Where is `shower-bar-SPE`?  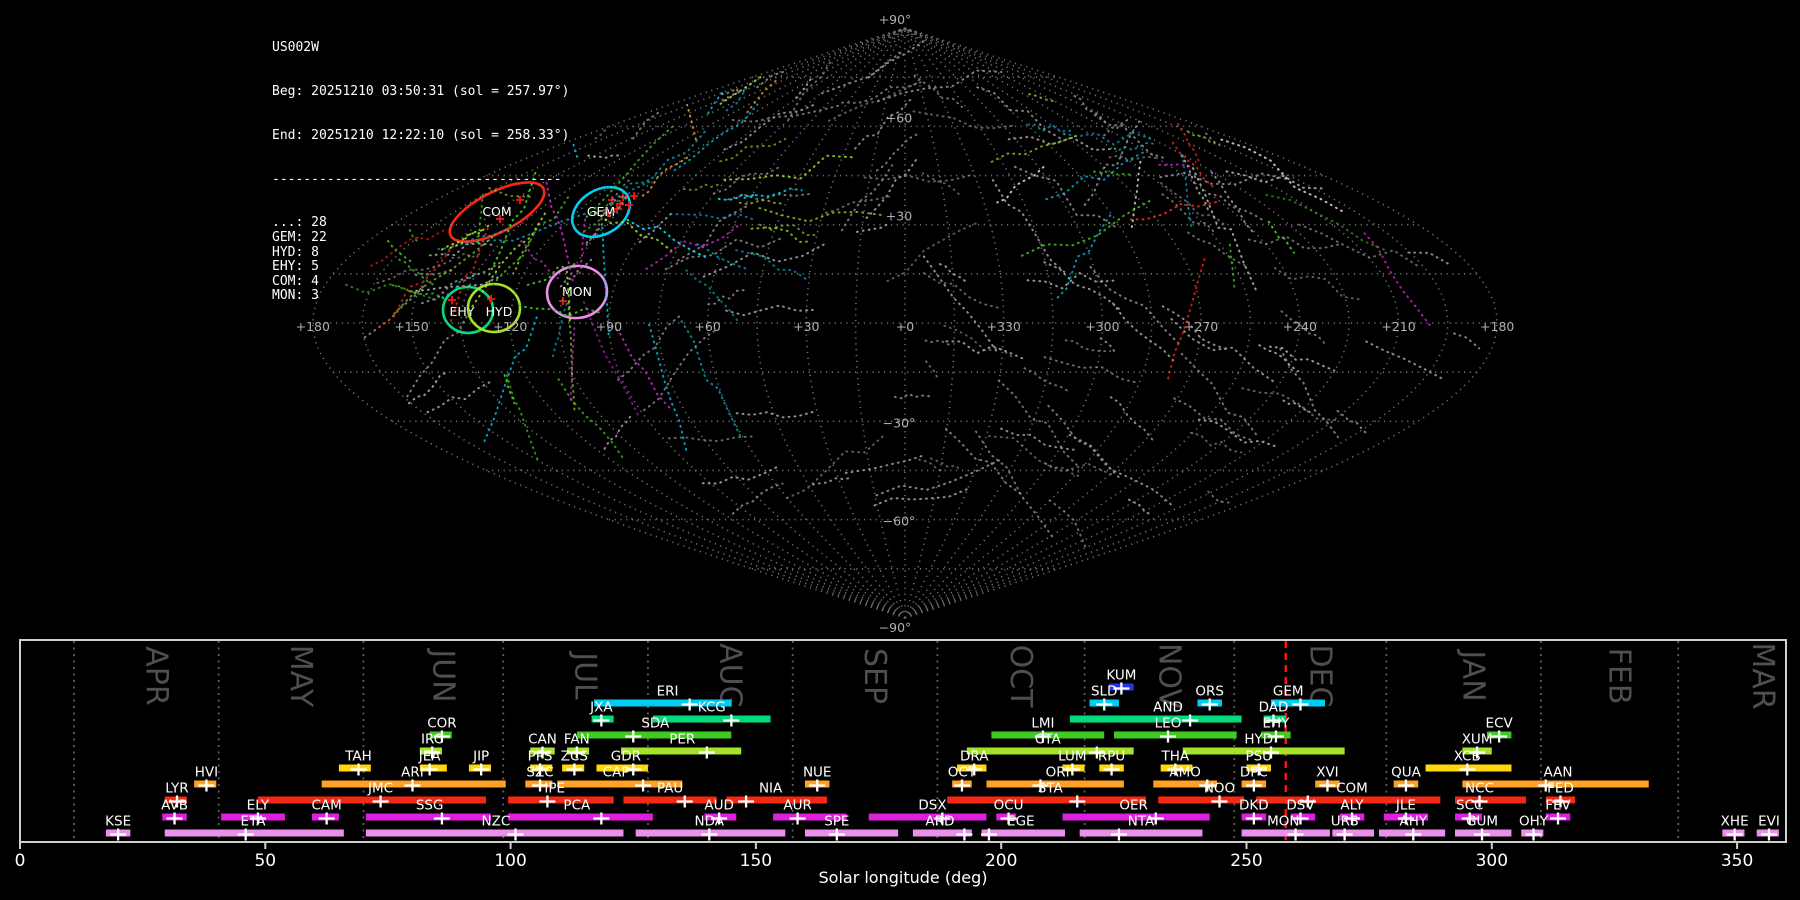
shower-bar-SPE is located at coordinates (851, 833).